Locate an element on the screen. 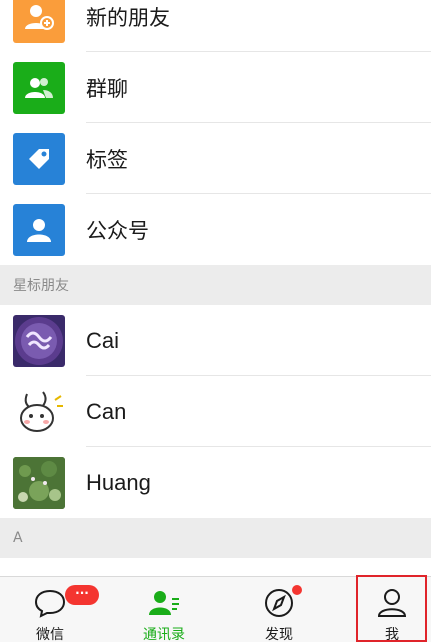 This screenshot has width=431, height=642. tab-label: 发现 is located at coordinates (279, 634).